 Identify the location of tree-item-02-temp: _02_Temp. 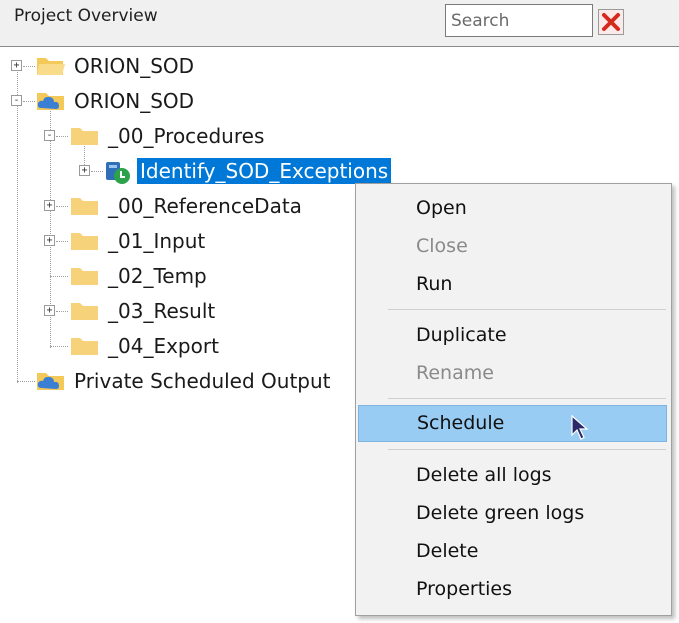
(130, 276).